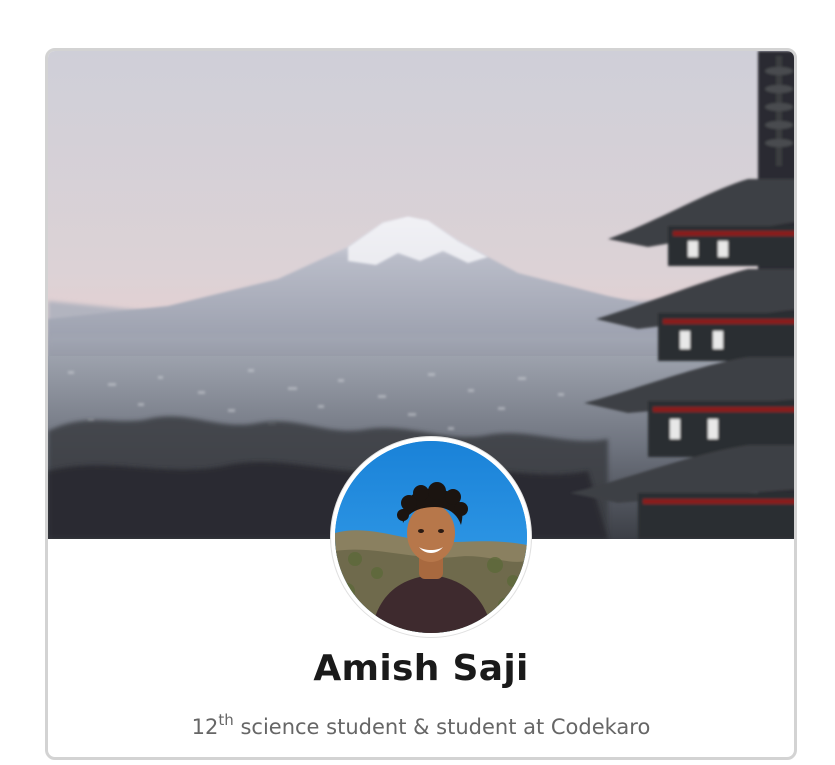  What do you see at coordinates (421, 668) in the screenshot?
I see `profile-name: Amish Saji` at bounding box center [421, 668].